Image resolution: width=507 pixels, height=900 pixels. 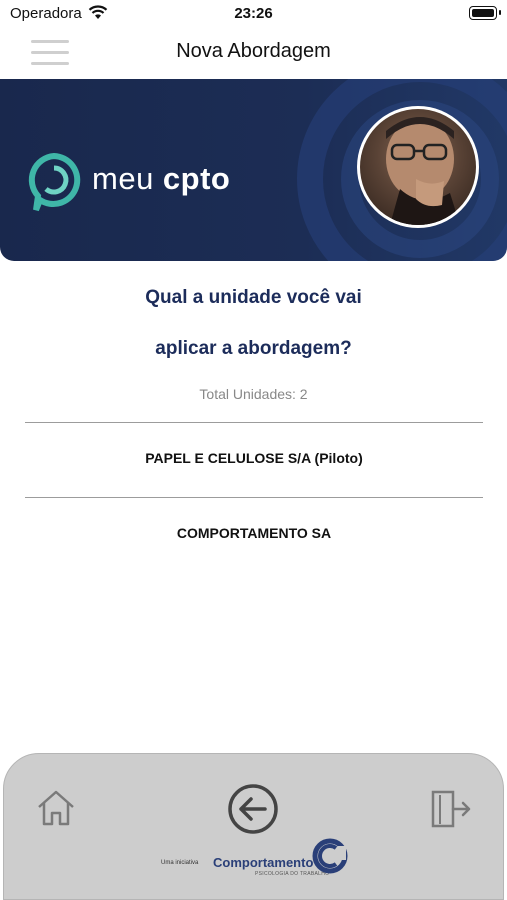 What do you see at coordinates (253, 394) in the screenshot?
I see `total-units-count: Total Unidades: 2` at bounding box center [253, 394].